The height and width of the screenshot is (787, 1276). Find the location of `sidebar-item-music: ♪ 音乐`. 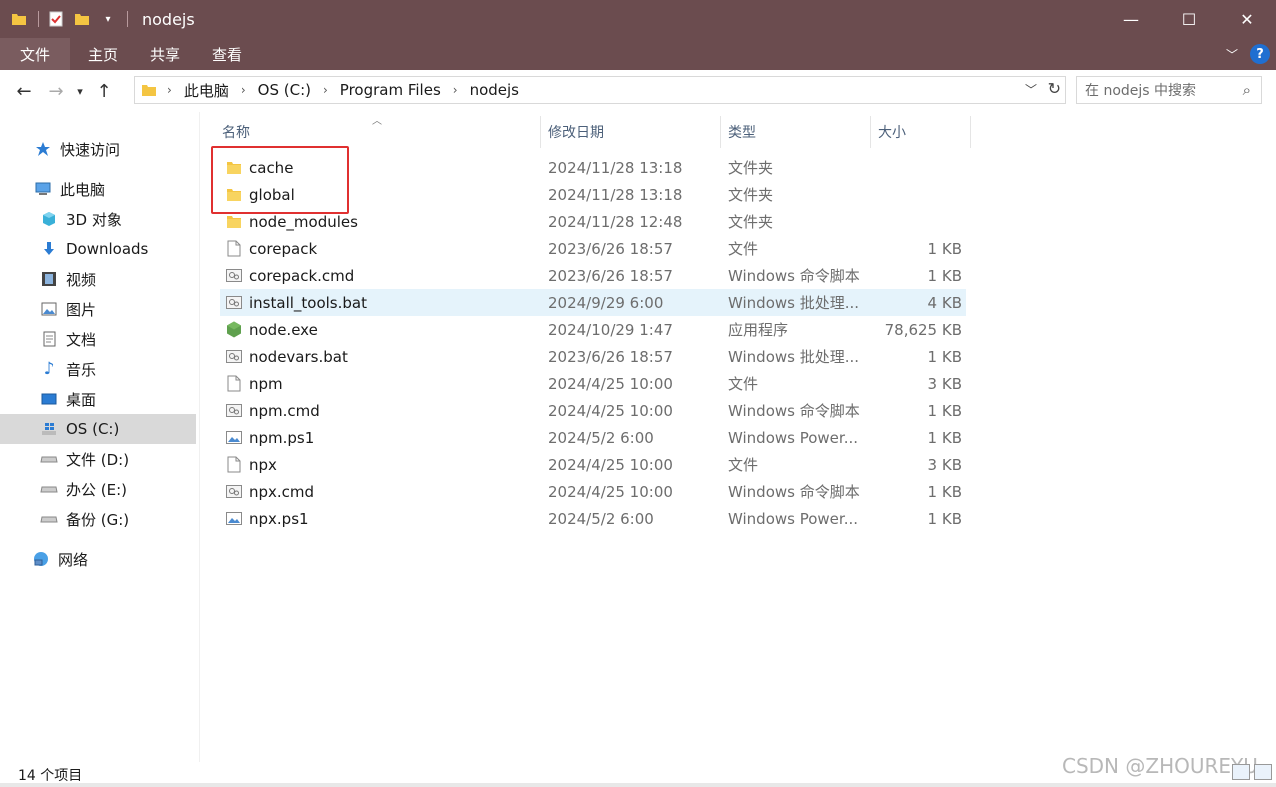

sidebar-item-music: ♪ 音乐 is located at coordinates (98, 369).